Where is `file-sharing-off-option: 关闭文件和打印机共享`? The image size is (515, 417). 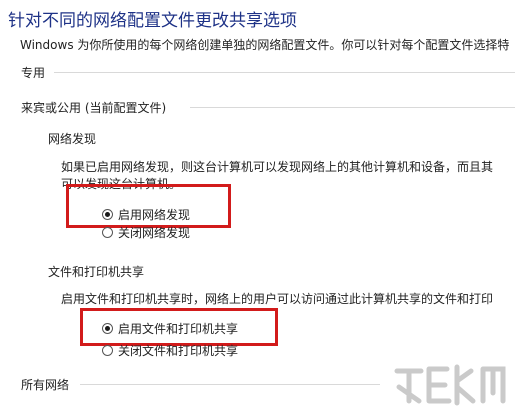
file-sharing-off-option: 关闭文件和打印机共享 is located at coordinates (170, 350).